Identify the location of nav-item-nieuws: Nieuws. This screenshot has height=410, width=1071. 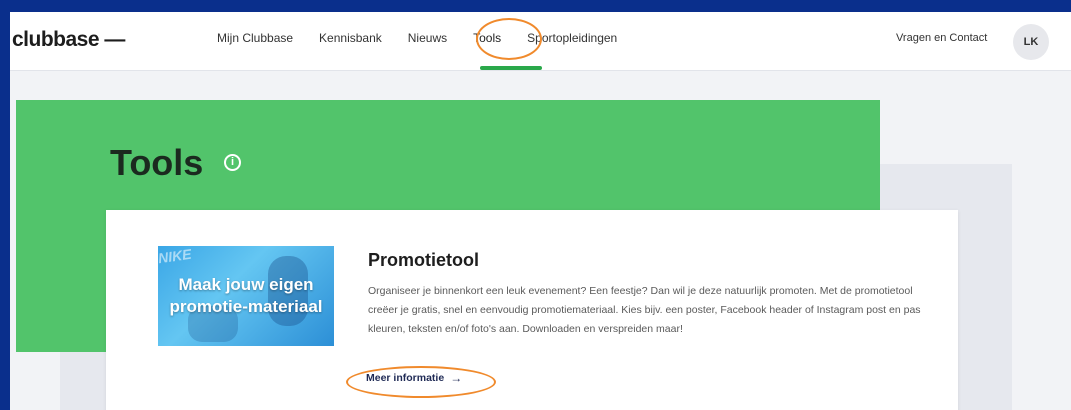
(427, 38).